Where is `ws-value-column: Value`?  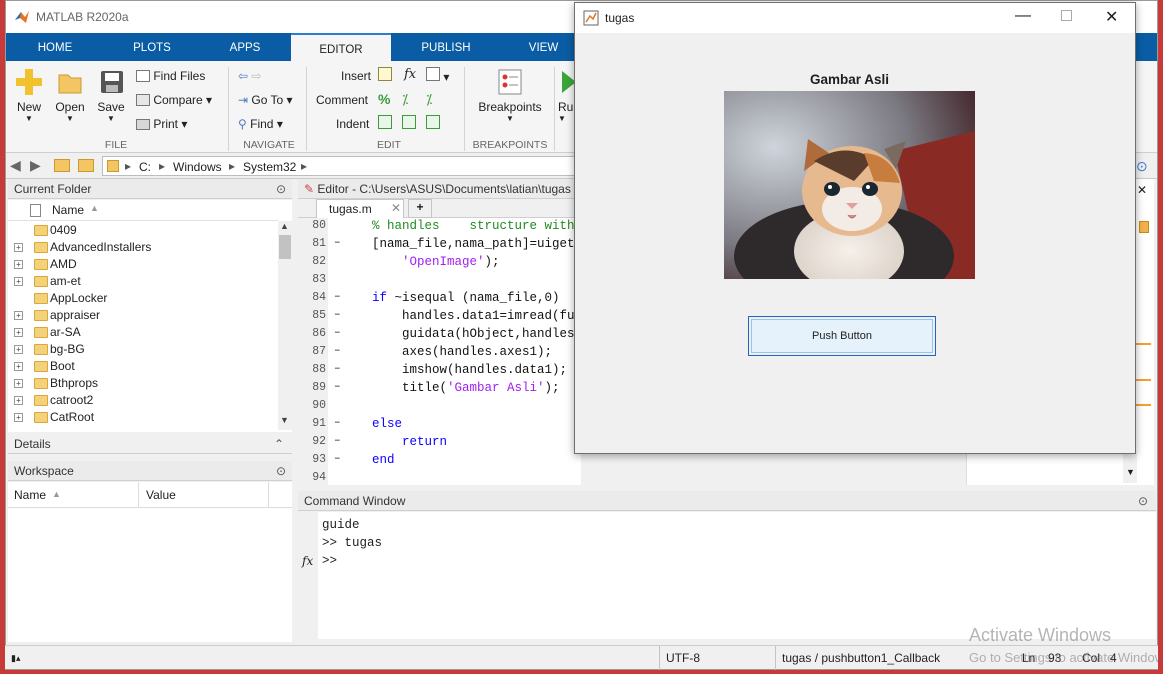 ws-value-column: Value is located at coordinates (161, 495).